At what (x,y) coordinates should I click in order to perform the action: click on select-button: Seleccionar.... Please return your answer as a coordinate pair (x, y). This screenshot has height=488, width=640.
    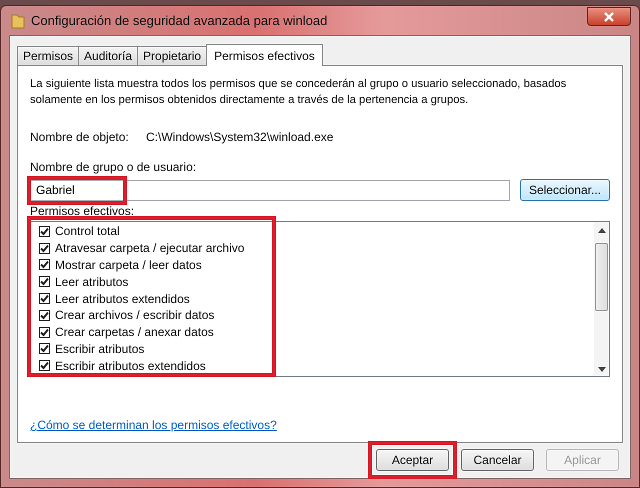
    Looking at the image, I should click on (565, 190).